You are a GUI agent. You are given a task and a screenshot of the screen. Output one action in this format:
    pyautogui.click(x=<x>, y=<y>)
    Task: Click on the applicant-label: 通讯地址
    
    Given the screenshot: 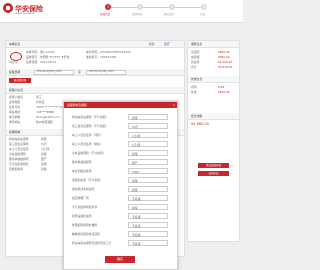 What is the action you would take?
    pyautogui.click(x=15, y=122)
    